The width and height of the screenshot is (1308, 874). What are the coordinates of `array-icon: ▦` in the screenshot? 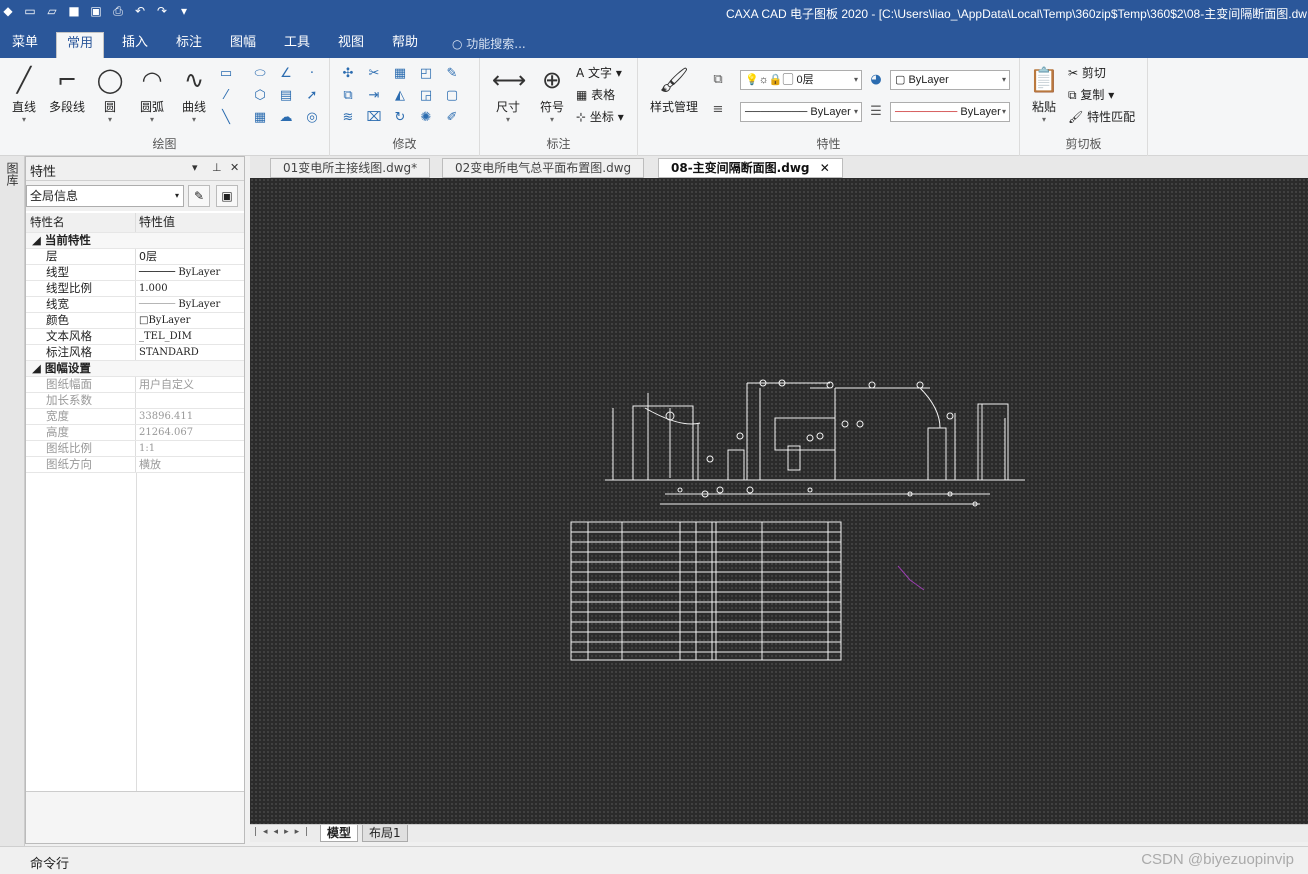 It's located at (400, 74).